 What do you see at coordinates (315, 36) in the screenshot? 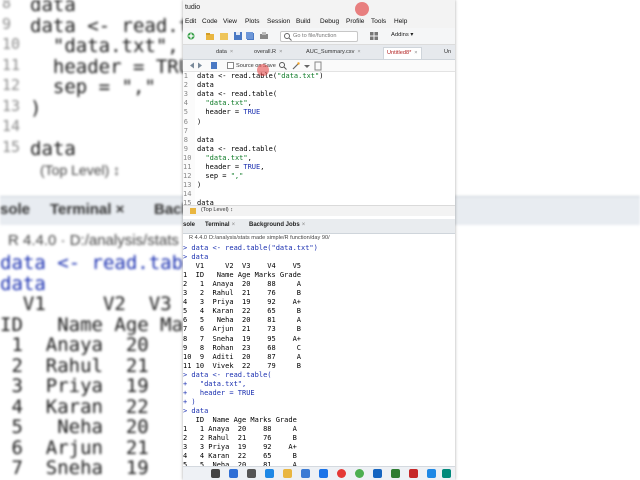
I see `goto-placeholder: Go to file/function` at bounding box center [315, 36].